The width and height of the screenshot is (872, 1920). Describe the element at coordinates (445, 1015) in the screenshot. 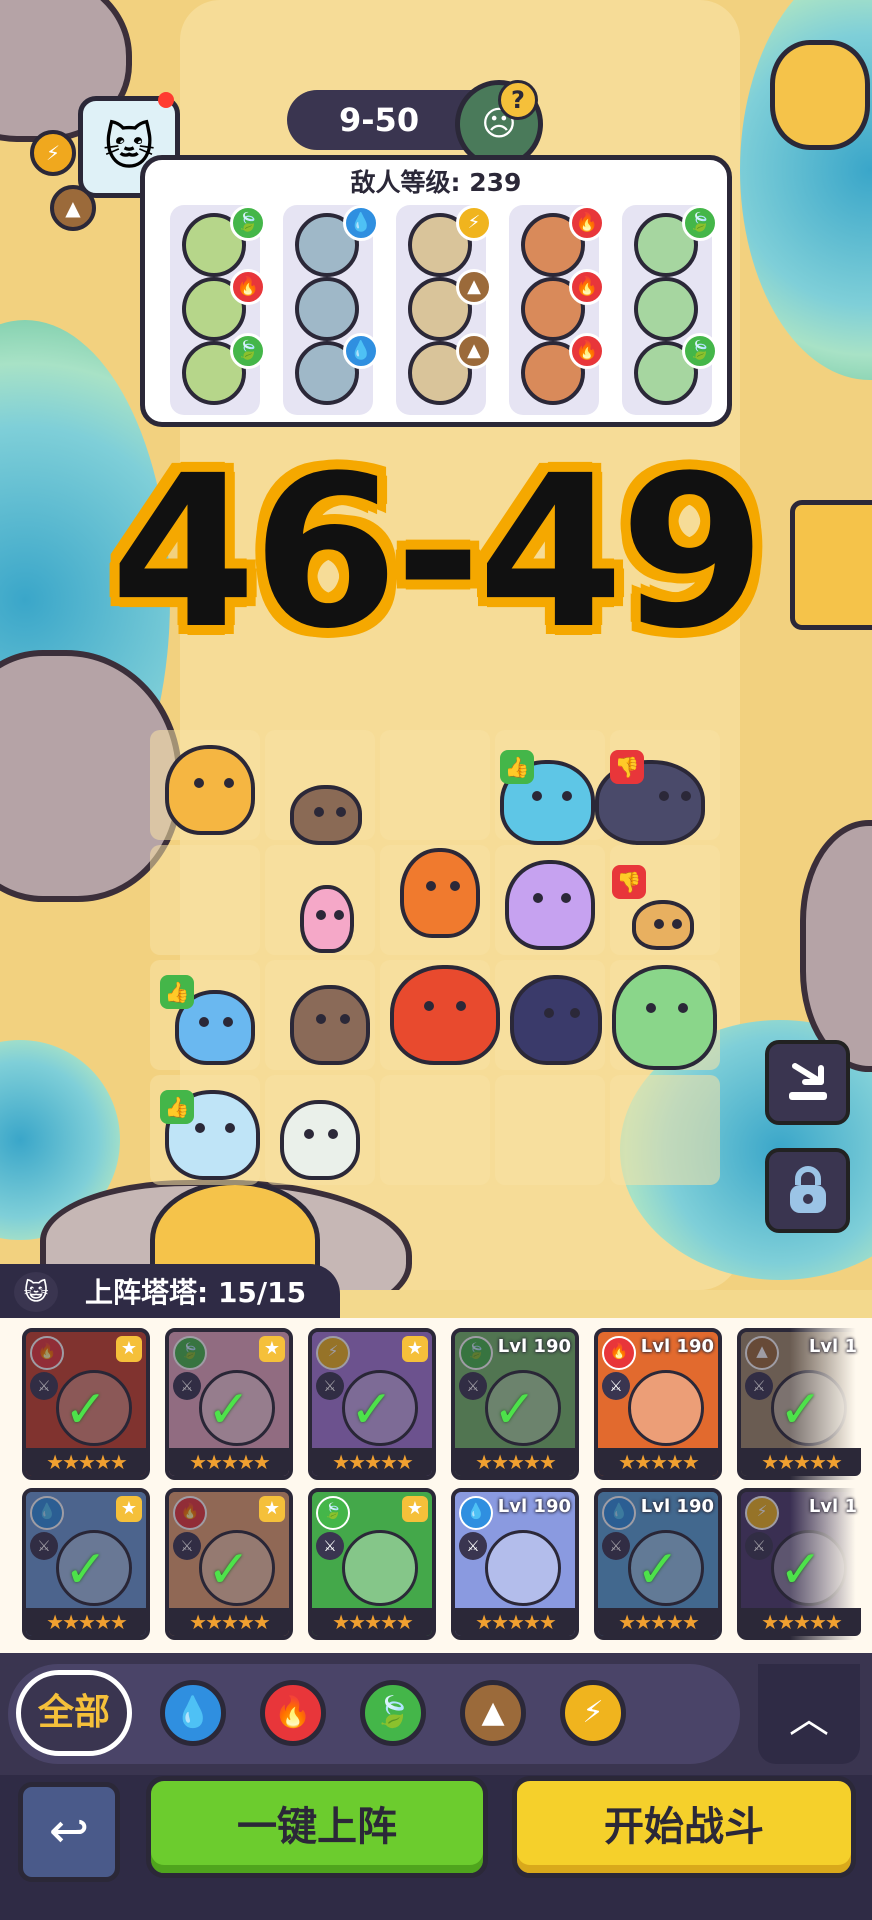

I see `monster-fire-dragon` at that location.